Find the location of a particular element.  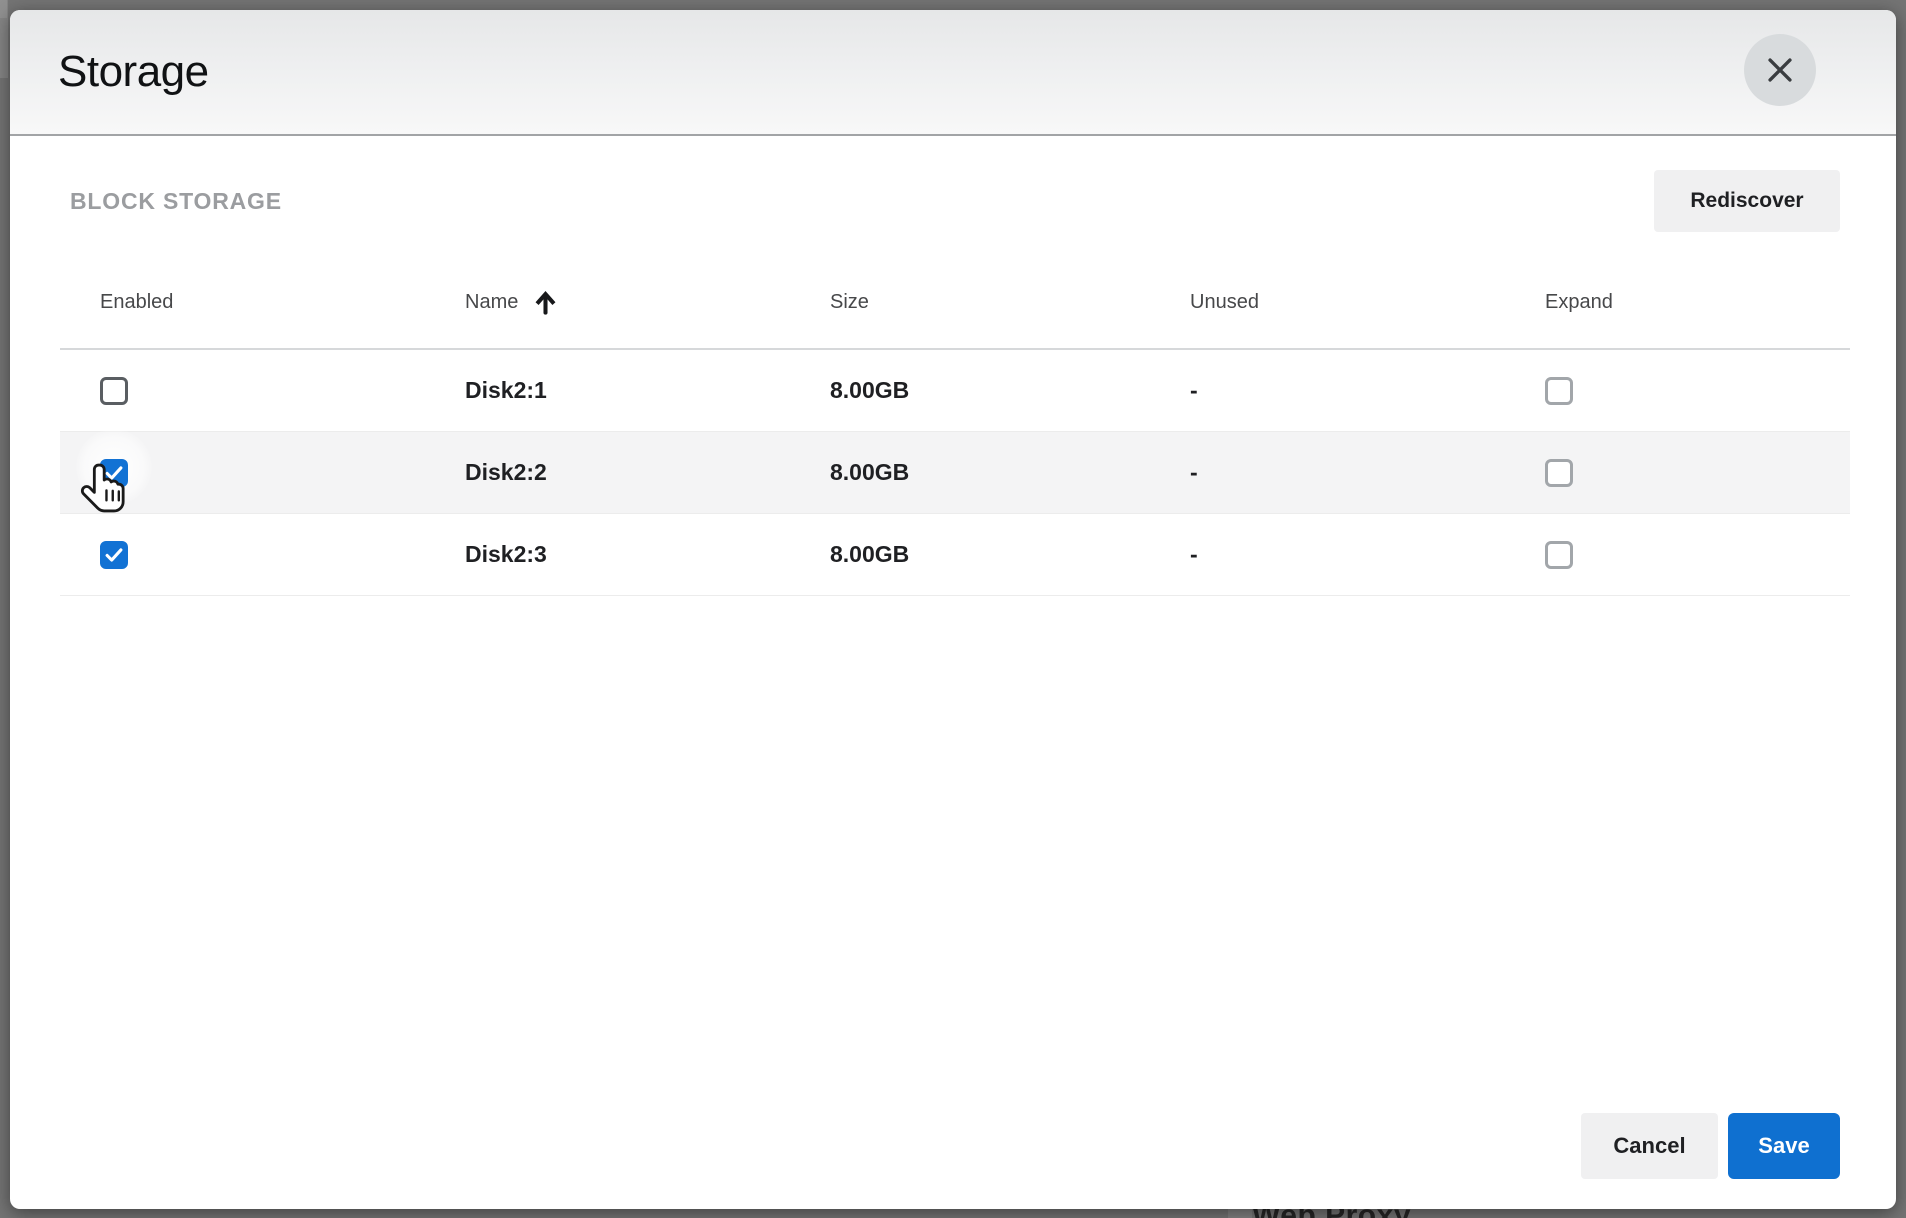

close-button is located at coordinates (1780, 70).